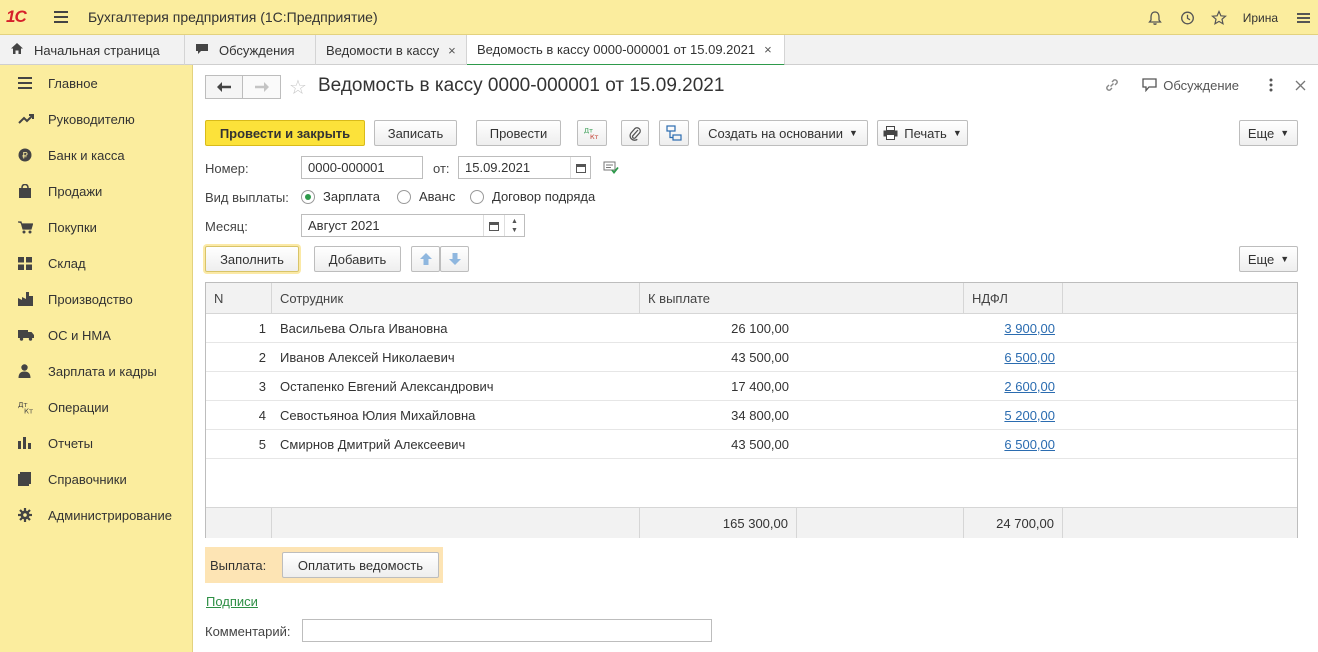 The width and height of the screenshot is (1318, 652). What do you see at coordinates (1013, 298) in the screenshot?
I see `column-ndfl: НДФЛ` at bounding box center [1013, 298].